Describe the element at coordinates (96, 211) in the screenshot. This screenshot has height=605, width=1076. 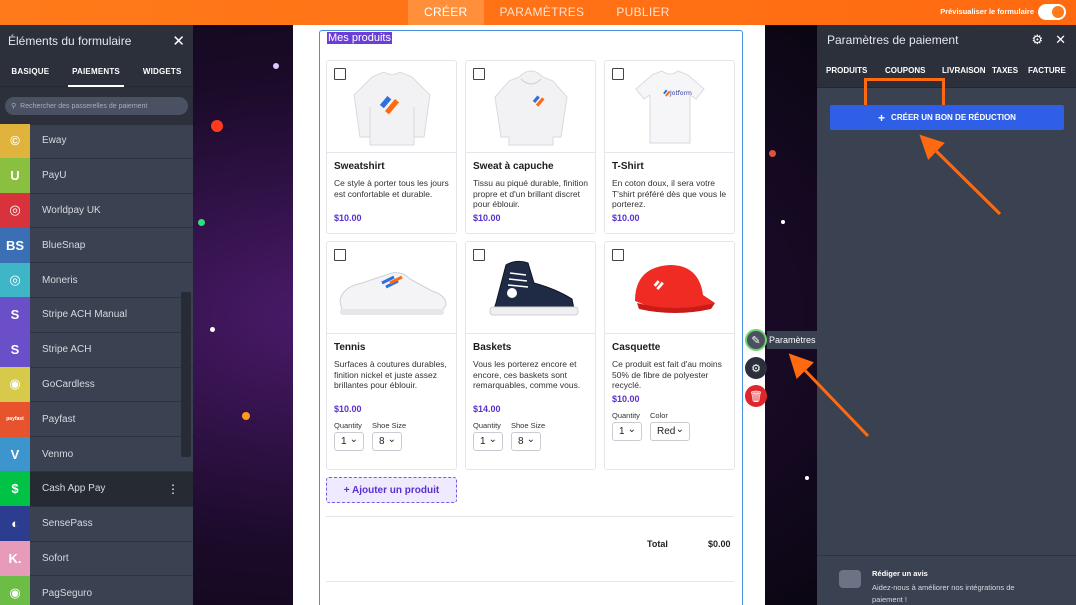
I see `gateway-item: ◎ Worldpay UK` at that location.